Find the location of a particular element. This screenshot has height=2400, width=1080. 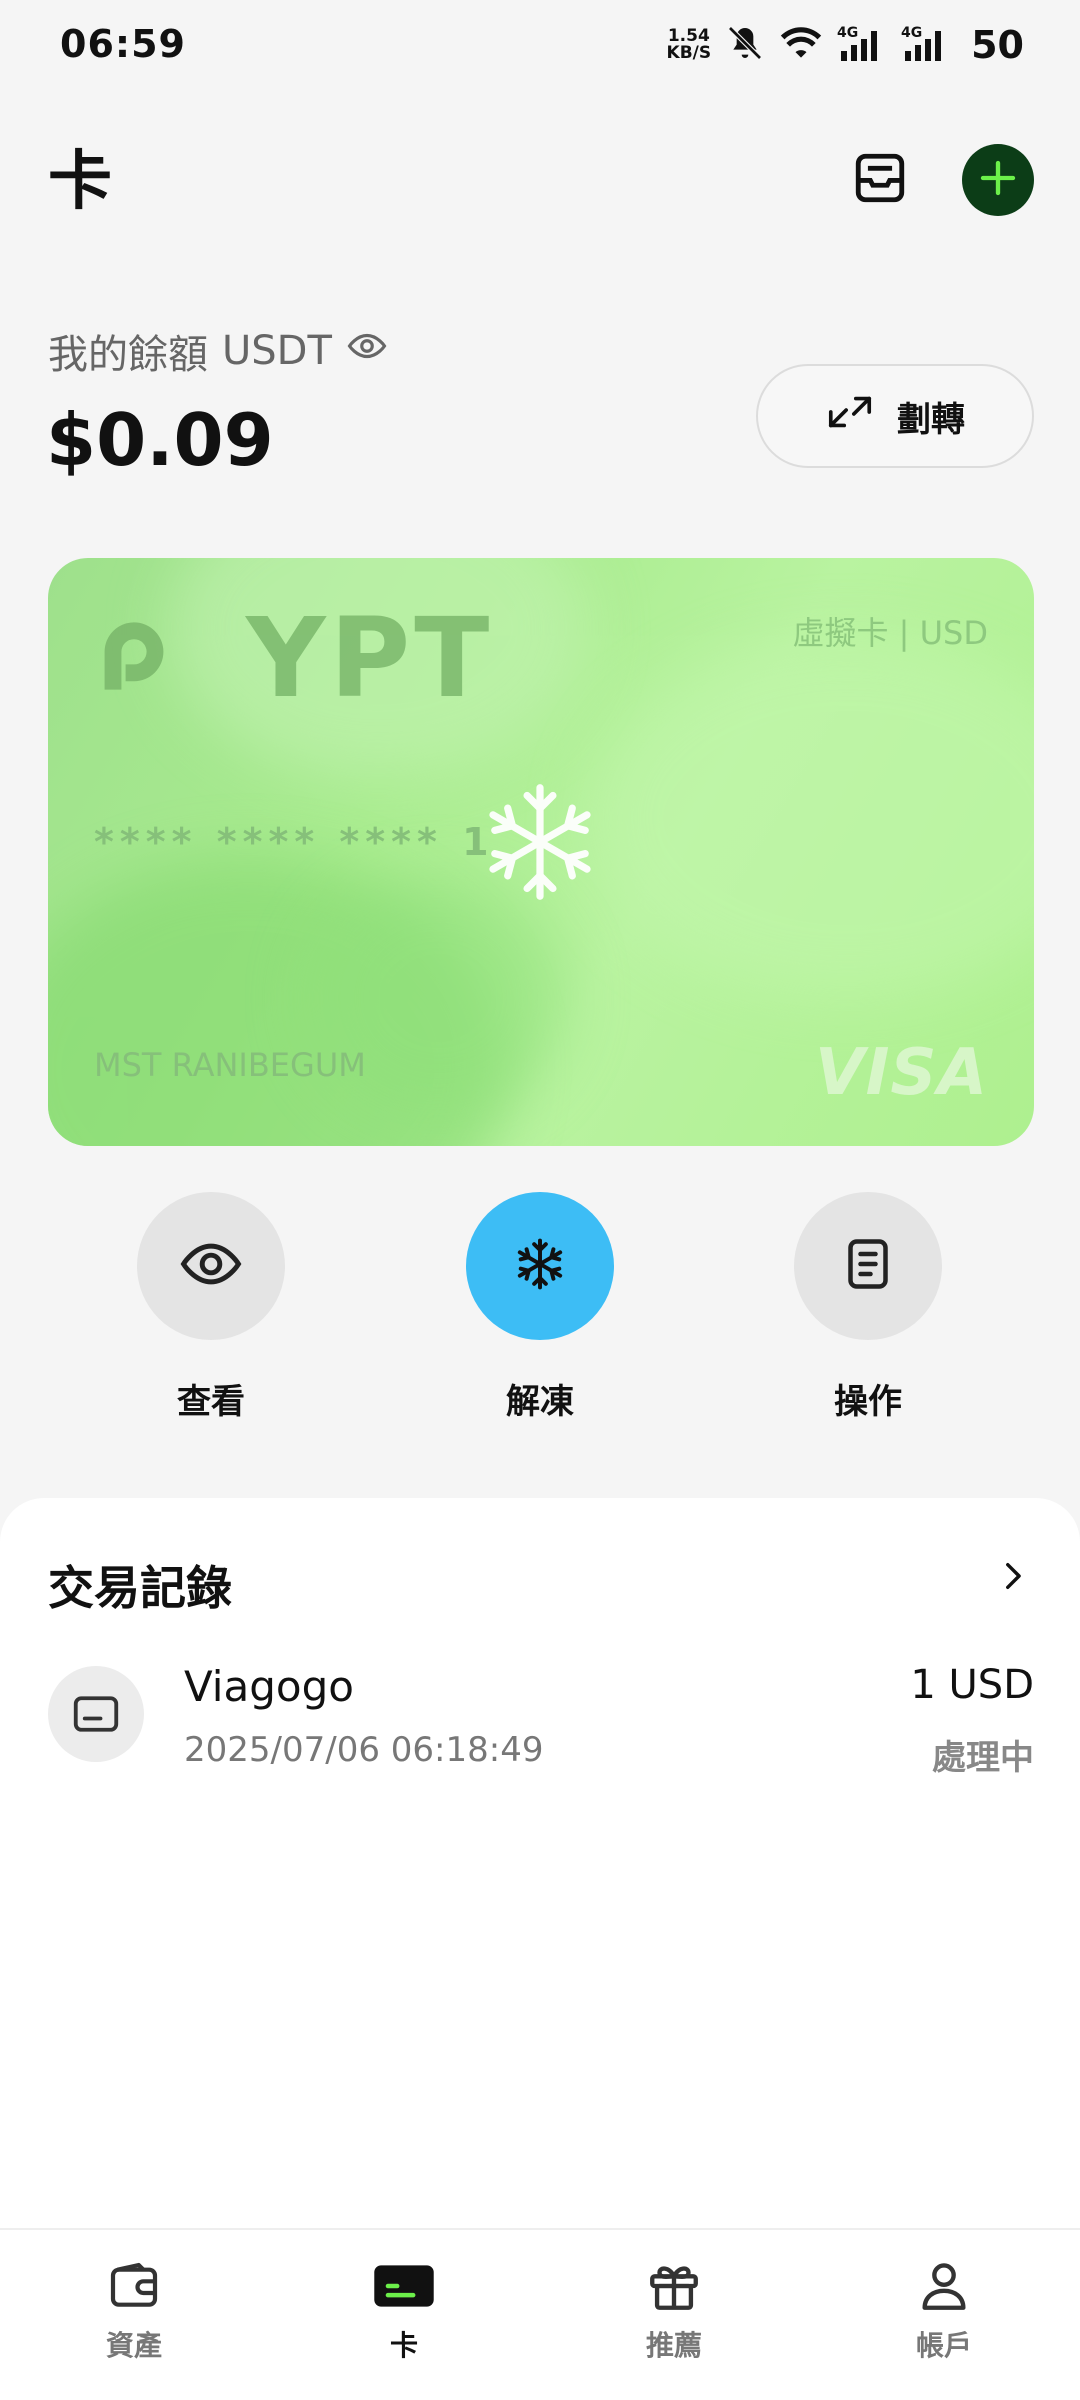

status-time: 06:59 is located at coordinates (123, 44).